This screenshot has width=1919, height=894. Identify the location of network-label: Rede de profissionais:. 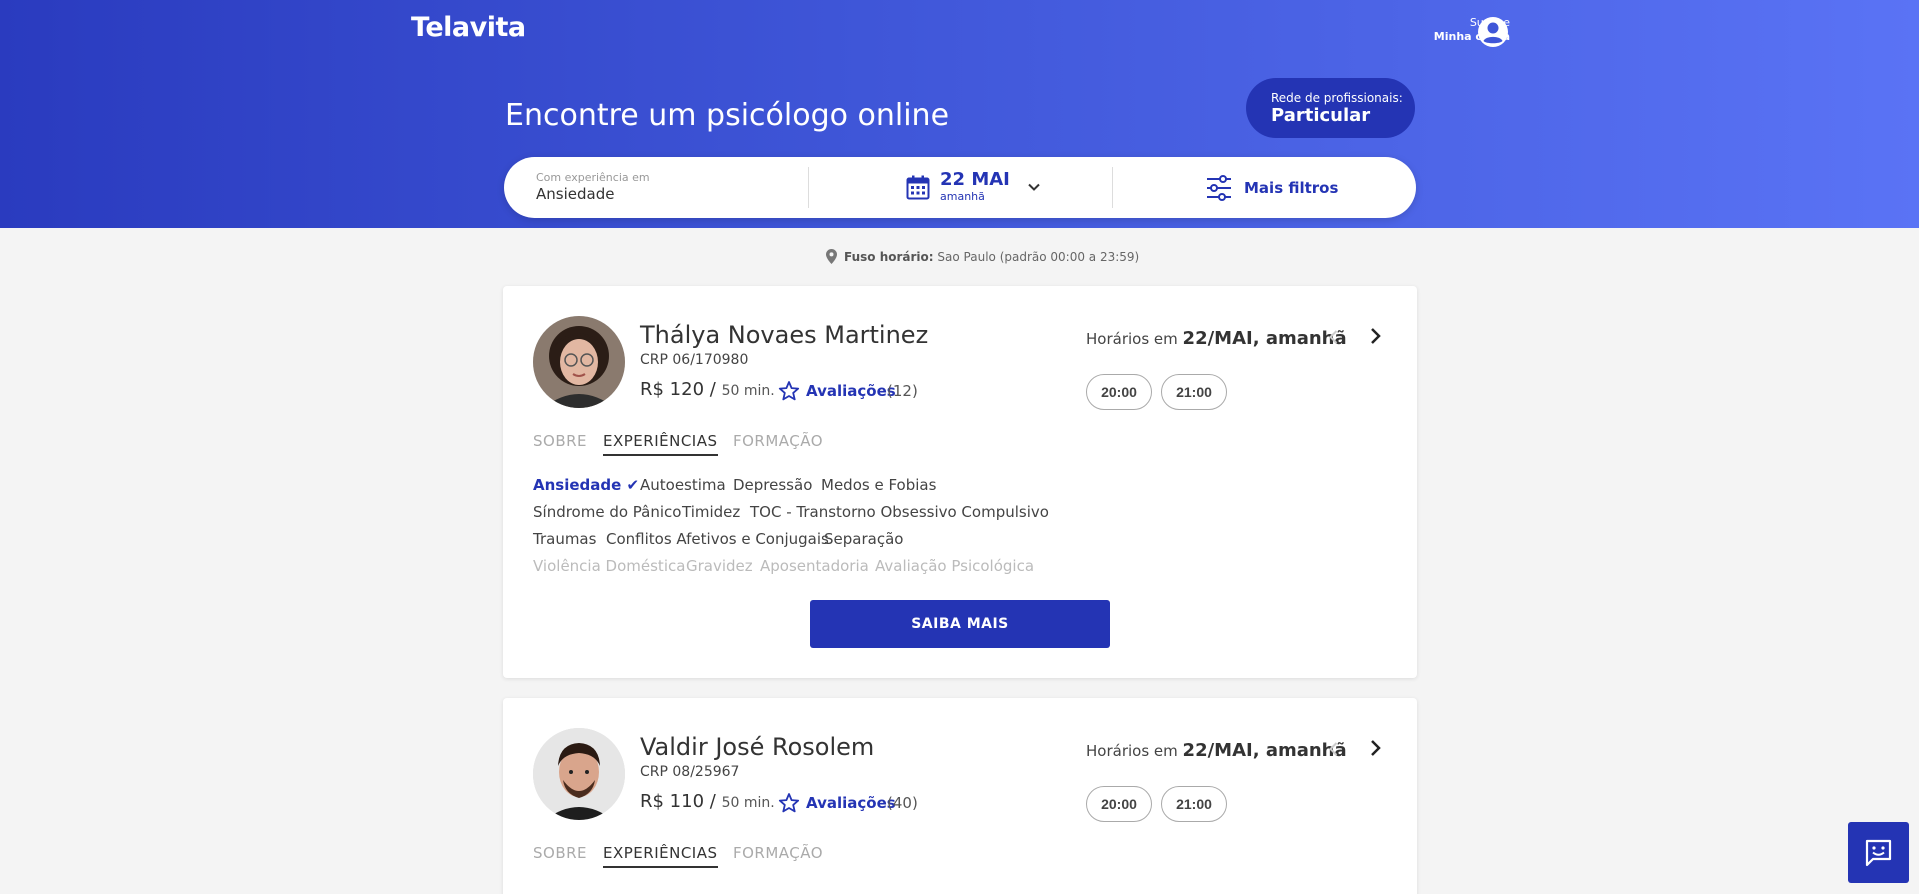
(1337, 98).